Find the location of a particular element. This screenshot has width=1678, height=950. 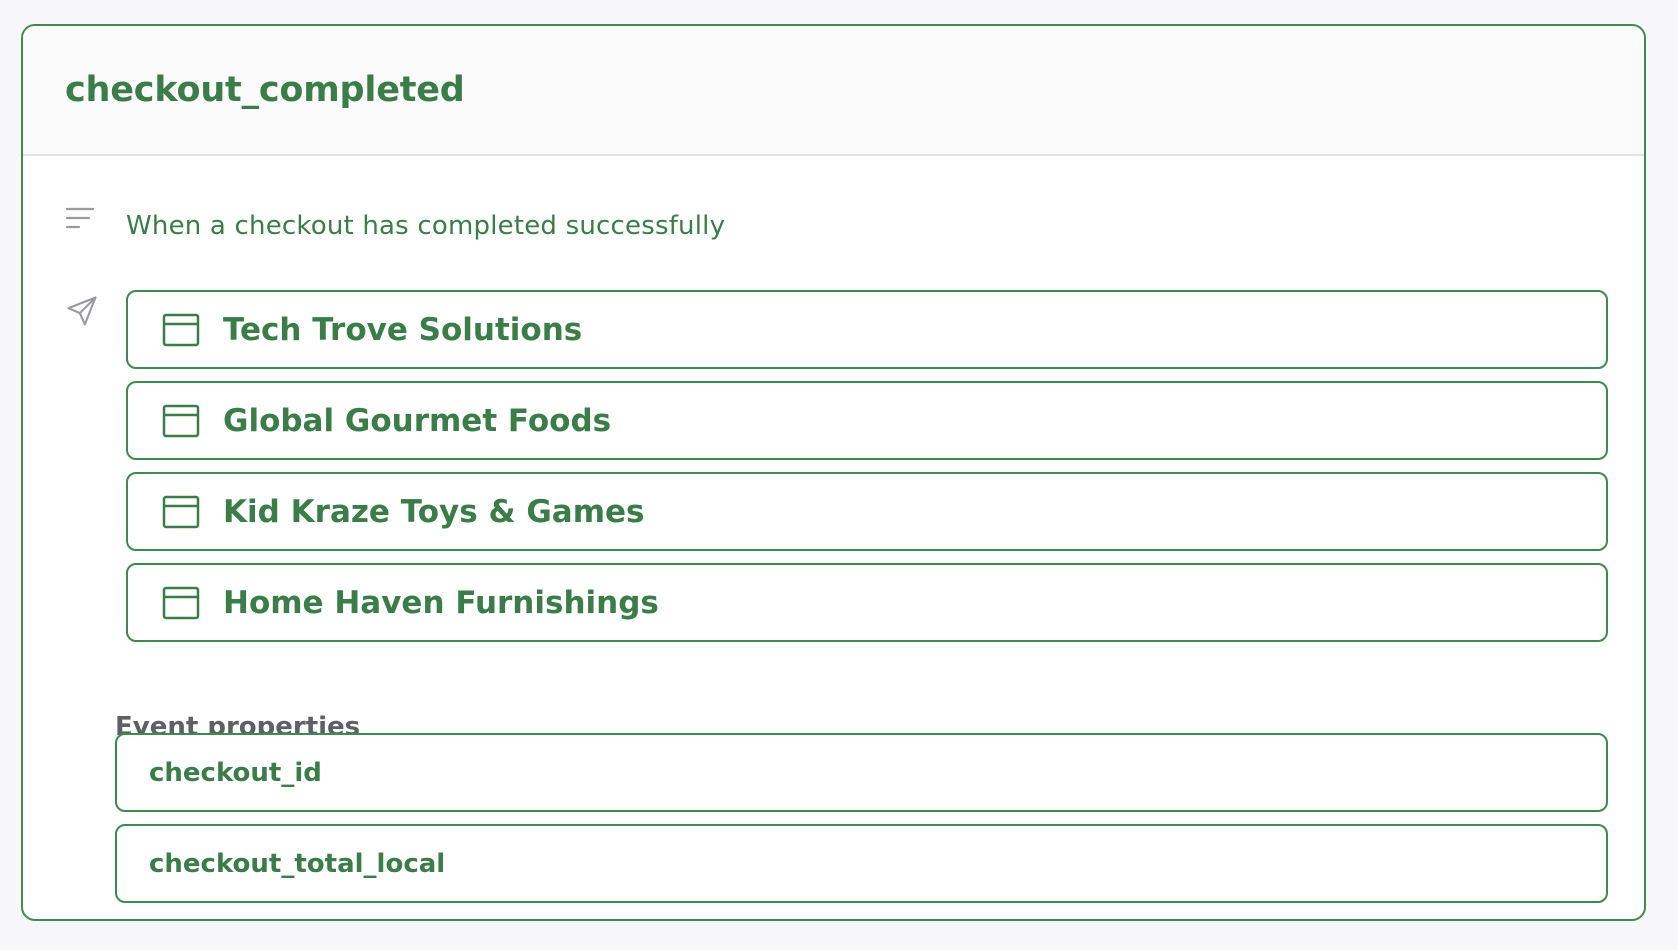

destination-name: Global Gourmet Foods is located at coordinates (417, 420).